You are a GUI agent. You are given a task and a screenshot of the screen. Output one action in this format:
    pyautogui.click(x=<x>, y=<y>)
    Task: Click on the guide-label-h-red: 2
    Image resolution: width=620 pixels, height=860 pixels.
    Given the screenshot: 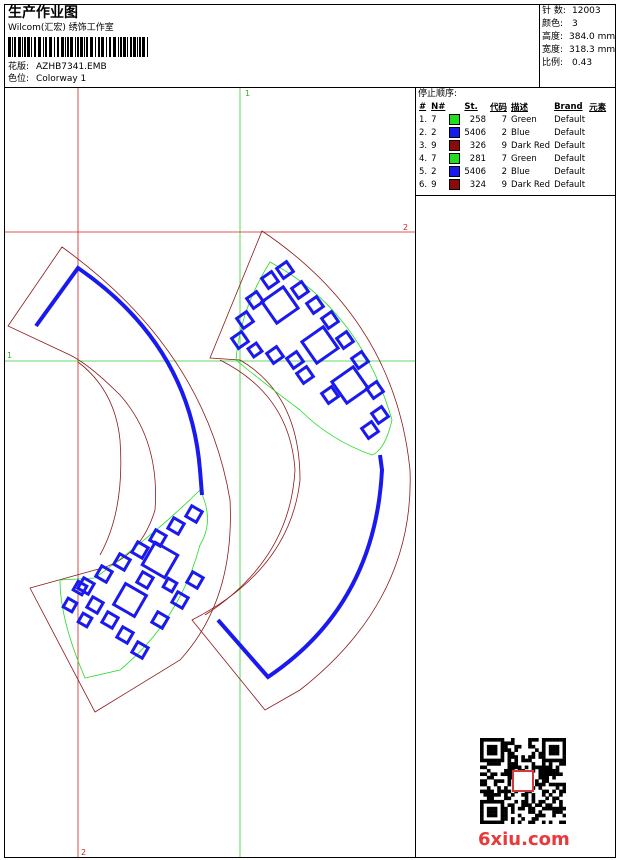 What is the action you would take?
    pyautogui.click(x=405, y=227)
    